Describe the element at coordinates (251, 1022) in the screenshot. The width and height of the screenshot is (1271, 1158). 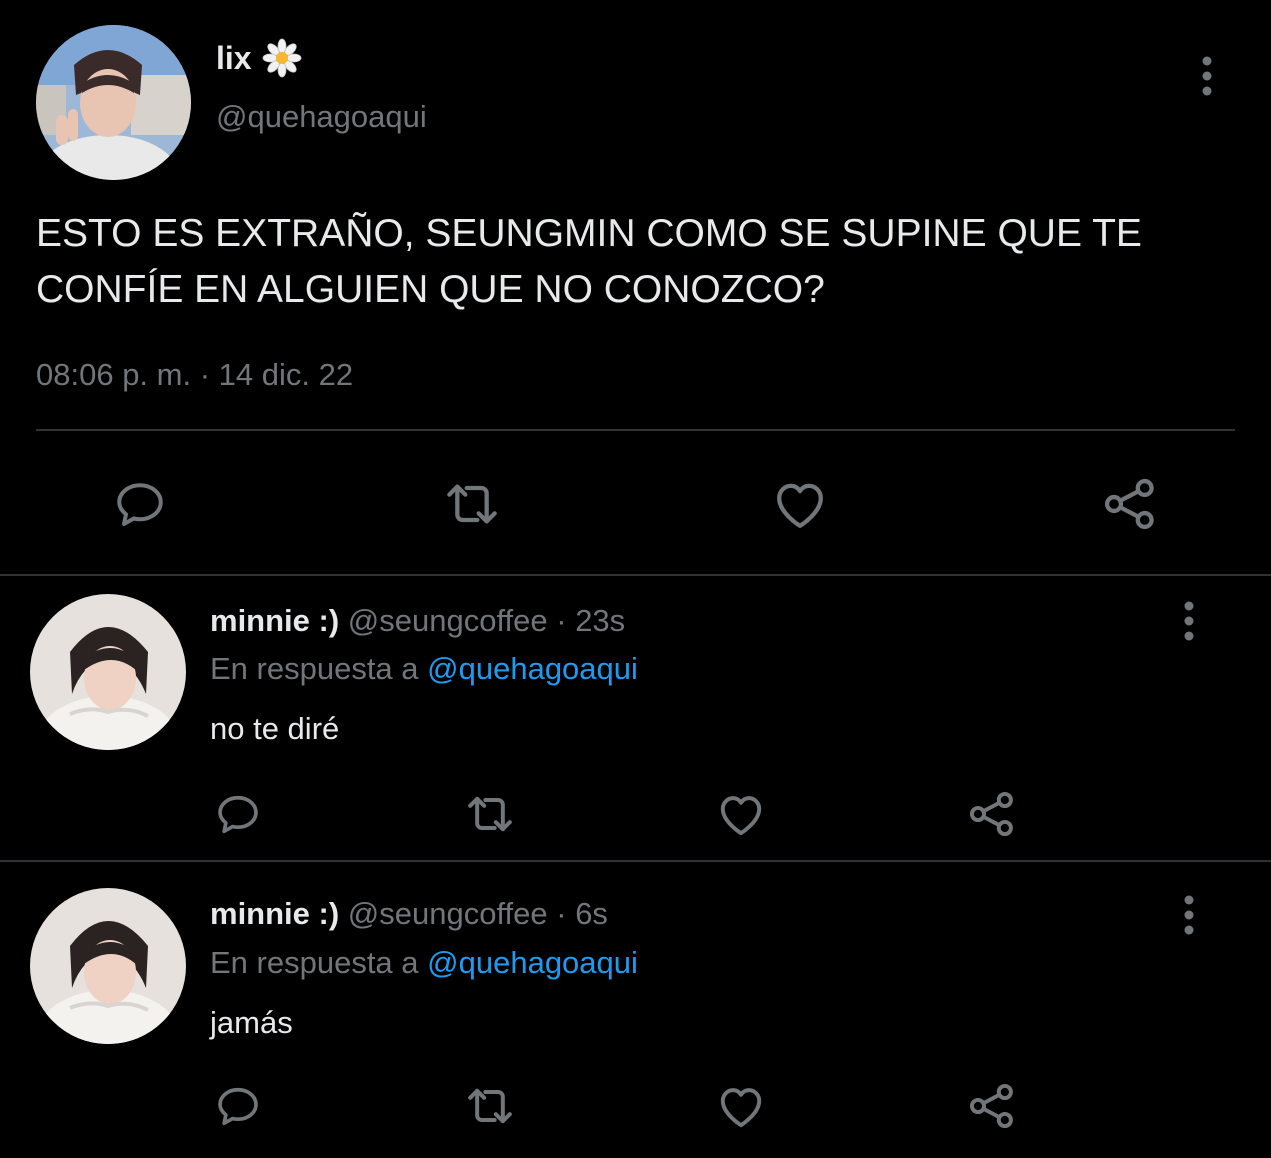
I see `reply-text: jamás` at that location.